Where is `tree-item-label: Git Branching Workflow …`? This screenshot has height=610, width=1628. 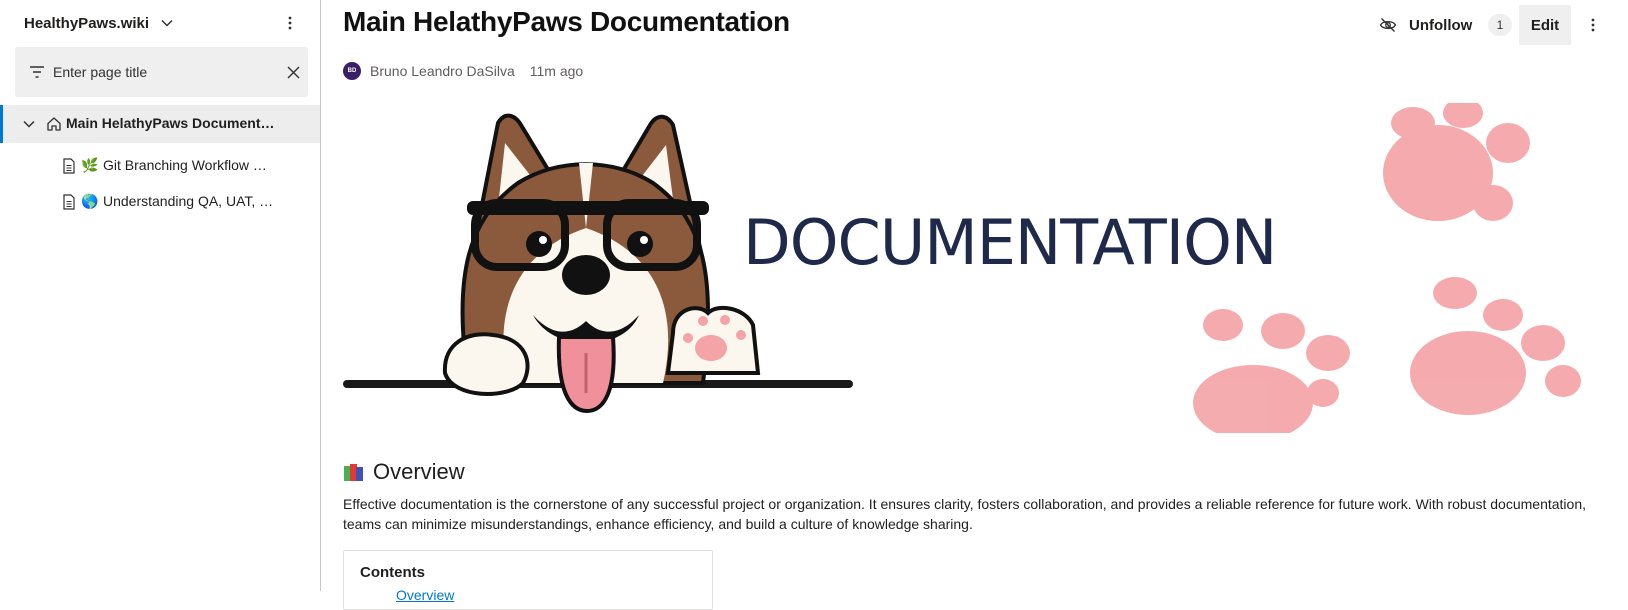
tree-item-label: Git Branching Workflow … is located at coordinates (185, 165).